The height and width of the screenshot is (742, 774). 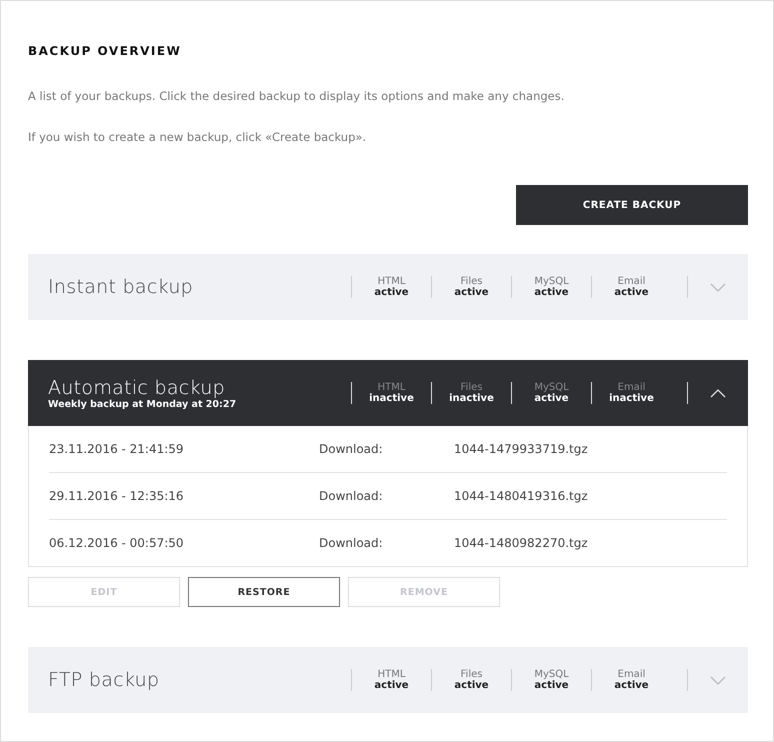 I want to click on backup-date: 29.11.2016 - 12:35:16, so click(x=117, y=496).